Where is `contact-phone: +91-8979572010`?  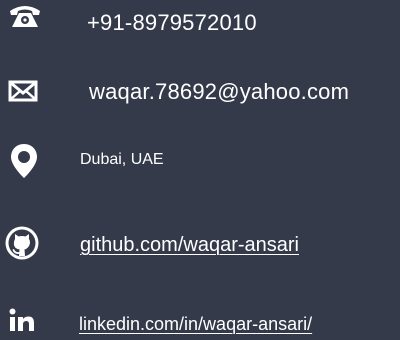
contact-phone: +91-8979572010 is located at coordinates (200, 25).